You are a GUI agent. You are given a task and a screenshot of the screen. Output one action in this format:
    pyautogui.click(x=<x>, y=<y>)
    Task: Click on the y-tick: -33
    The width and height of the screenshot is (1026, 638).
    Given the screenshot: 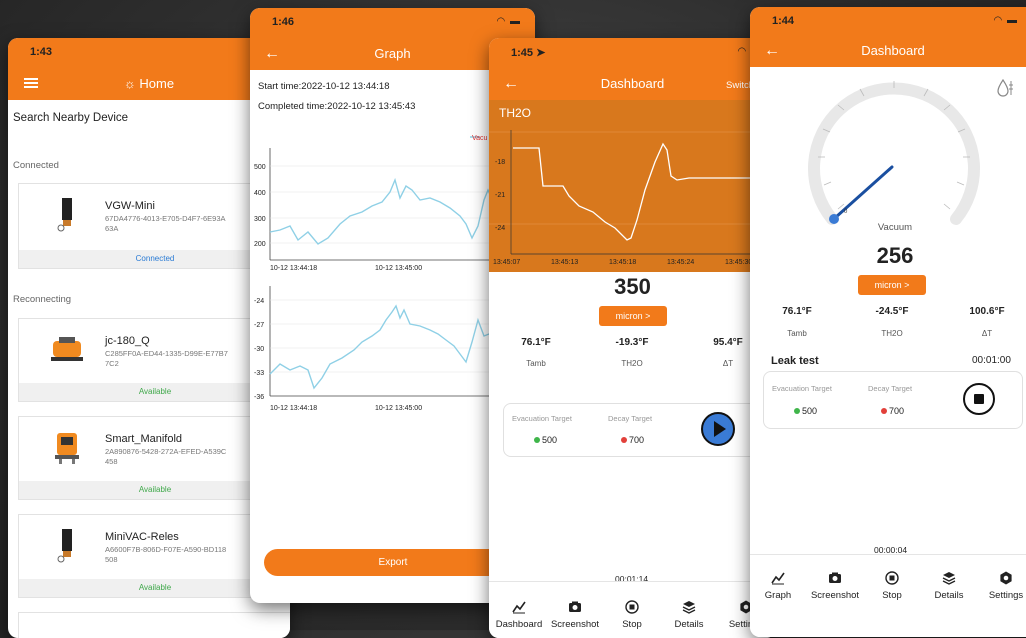 What is the action you would take?
    pyautogui.click(x=259, y=373)
    